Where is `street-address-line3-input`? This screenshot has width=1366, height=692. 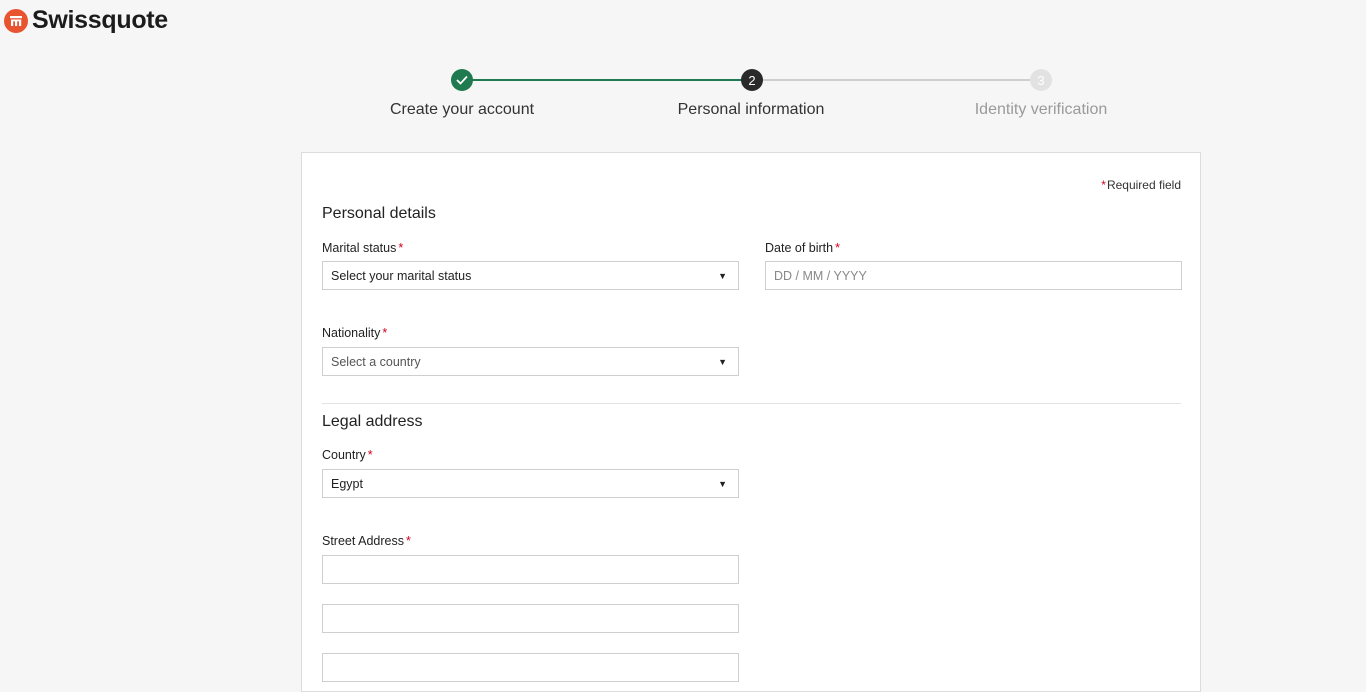 street-address-line3-input is located at coordinates (530, 667).